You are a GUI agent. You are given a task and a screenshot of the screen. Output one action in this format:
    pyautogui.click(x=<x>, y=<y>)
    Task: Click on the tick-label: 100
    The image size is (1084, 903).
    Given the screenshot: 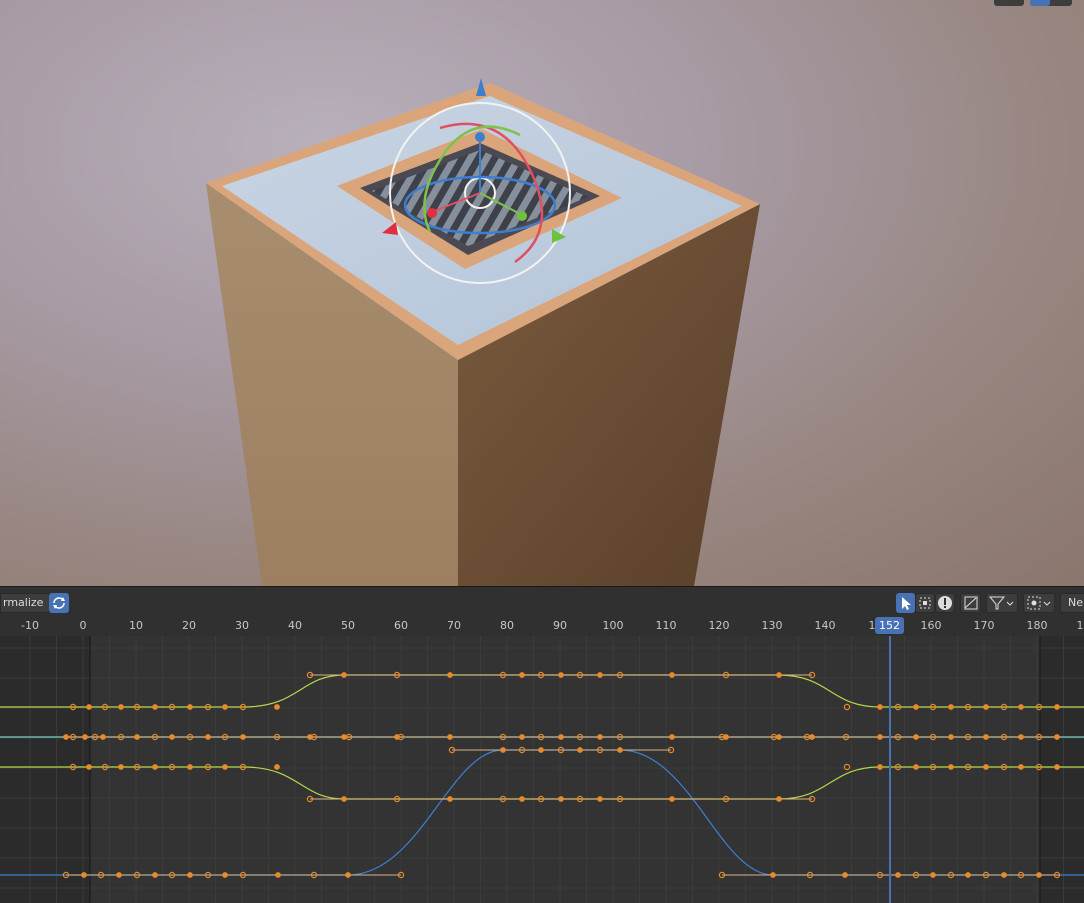 What is the action you would take?
    pyautogui.click(x=613, y=625)
    